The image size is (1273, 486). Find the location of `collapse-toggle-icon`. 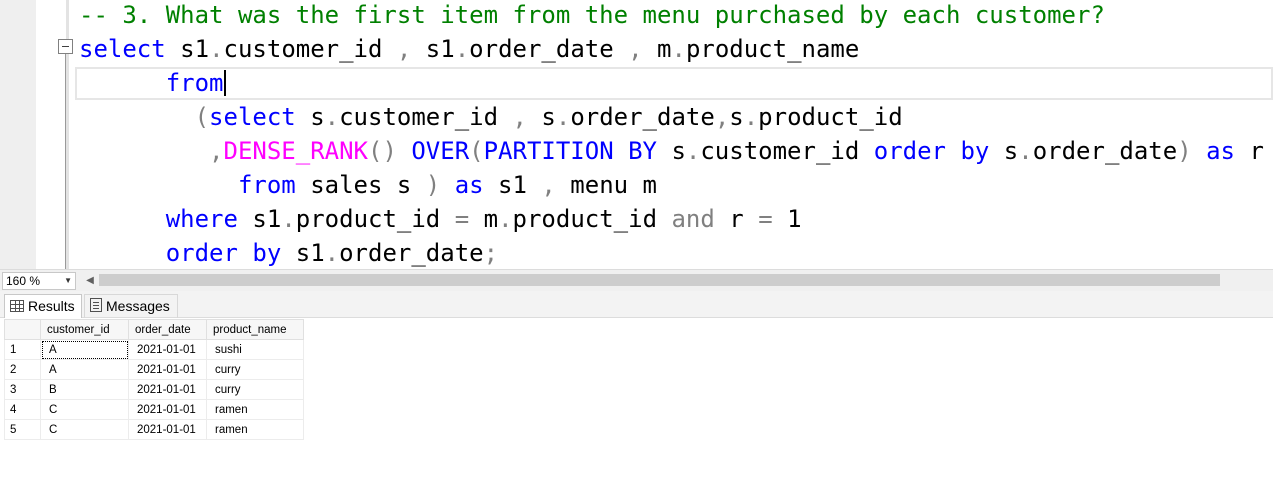

collapse-toggle-icon is located at coordinates (65, 46).